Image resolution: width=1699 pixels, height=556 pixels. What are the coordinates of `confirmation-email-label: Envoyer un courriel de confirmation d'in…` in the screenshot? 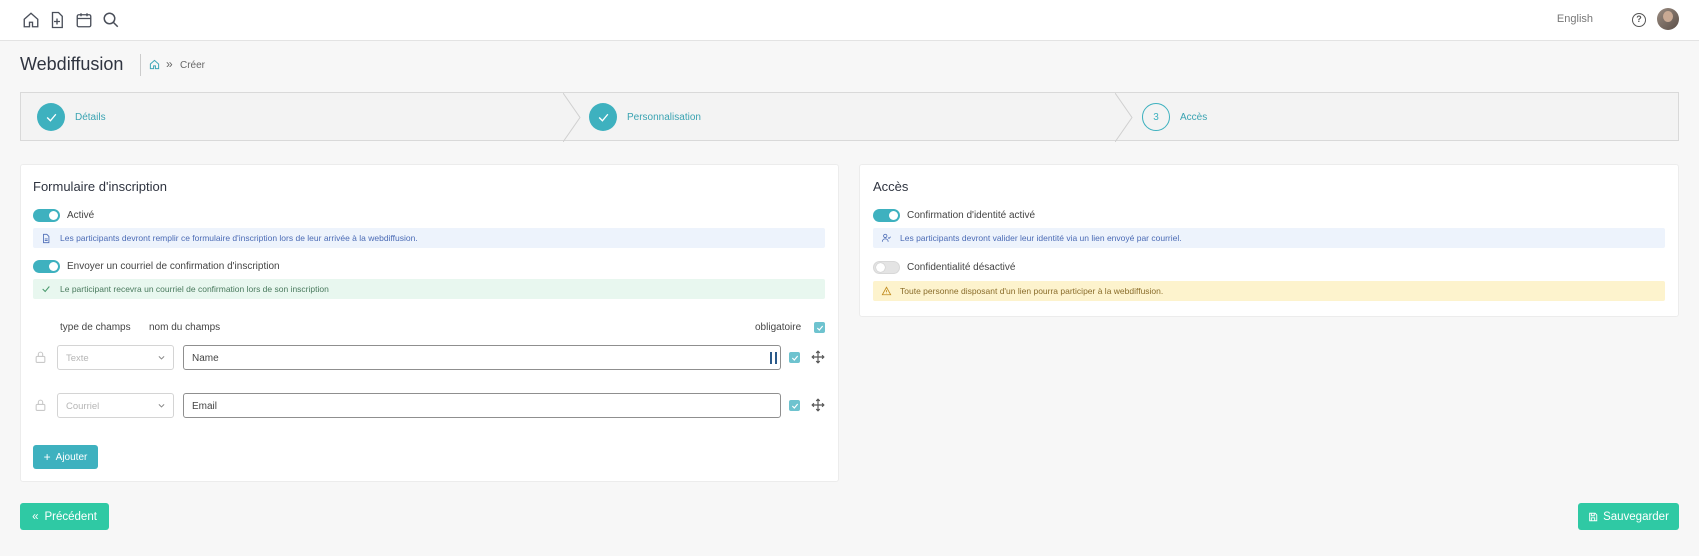 It's located at (173, 266).